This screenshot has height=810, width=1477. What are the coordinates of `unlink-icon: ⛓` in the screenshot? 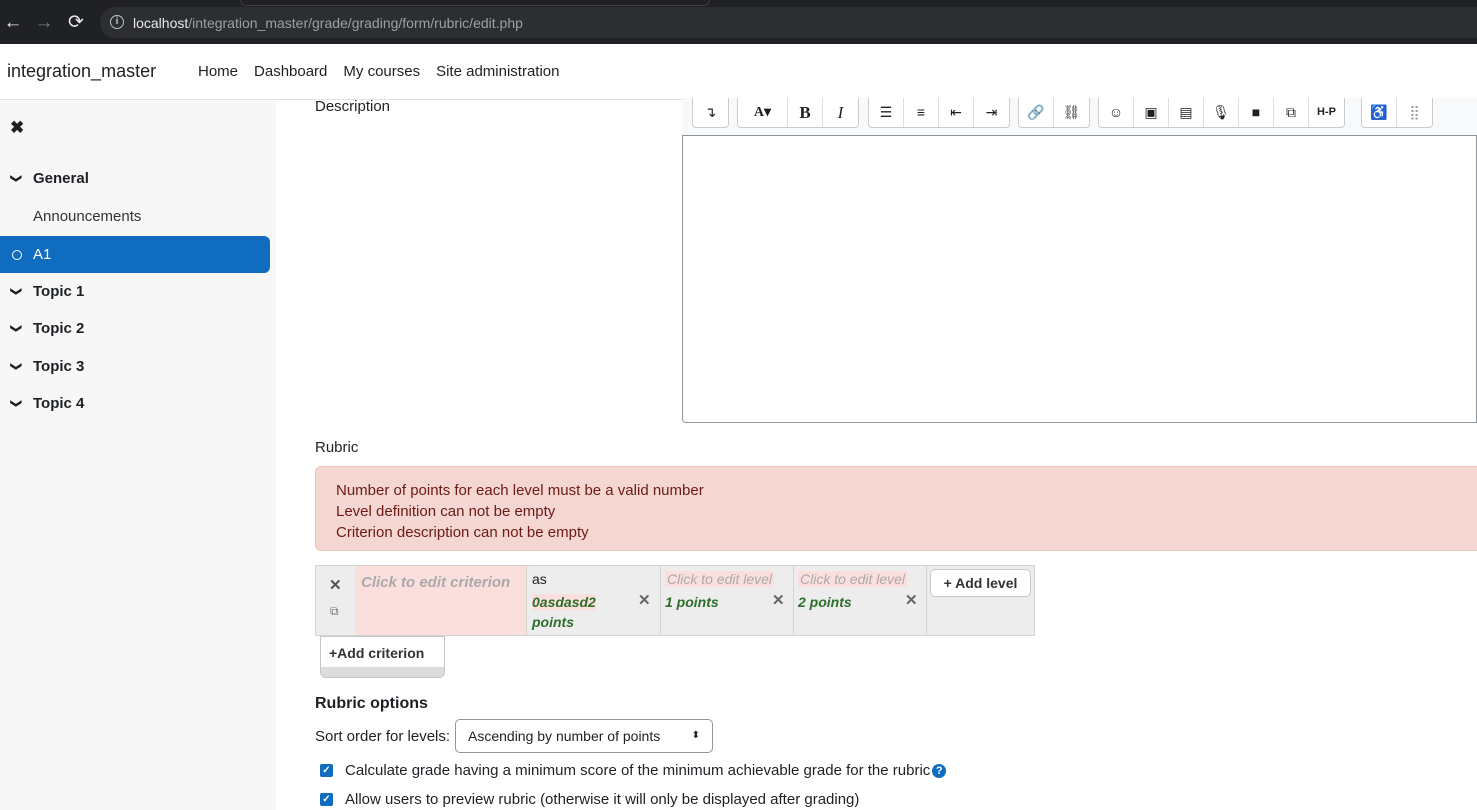 It's located at (1071, 112).